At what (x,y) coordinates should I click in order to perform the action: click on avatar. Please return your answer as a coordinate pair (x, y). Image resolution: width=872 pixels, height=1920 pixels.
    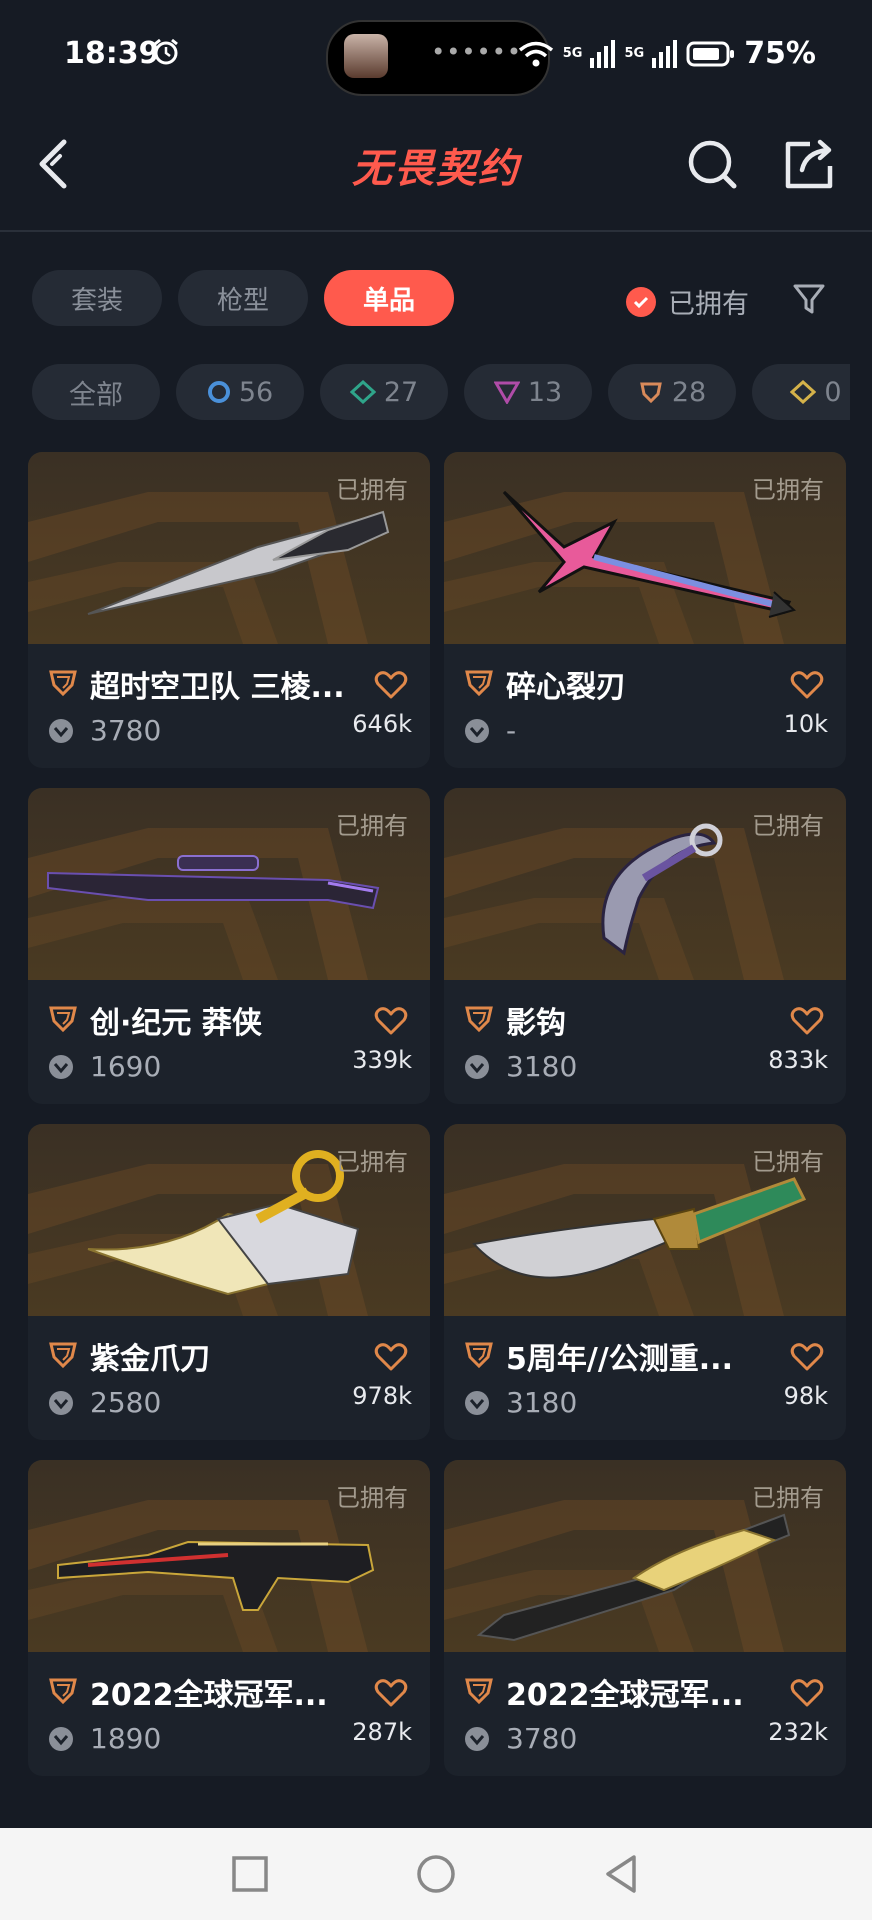
    Looking at the image, I should click on (366, 56).